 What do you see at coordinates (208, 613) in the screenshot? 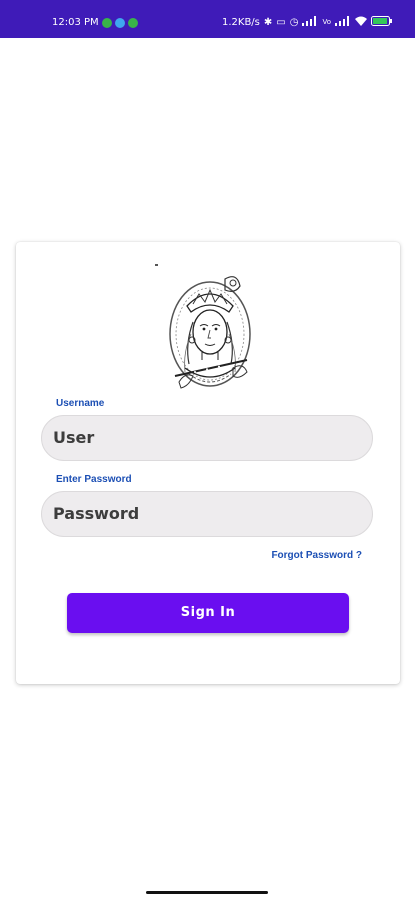
I see `sign-in-button: Sign In` at bounding box center [208, 613].